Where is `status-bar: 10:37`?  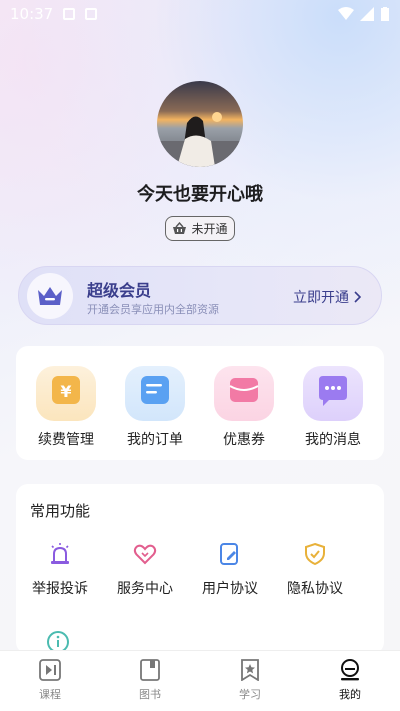 status-bar: 10:37 is located at coordinates (200, 14).